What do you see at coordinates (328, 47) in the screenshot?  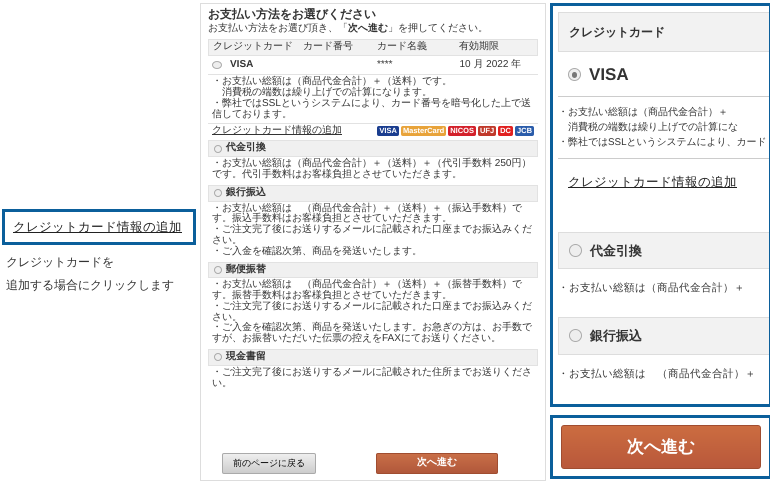 I see `column-header: カード番号` at bounding box center [328, 47].